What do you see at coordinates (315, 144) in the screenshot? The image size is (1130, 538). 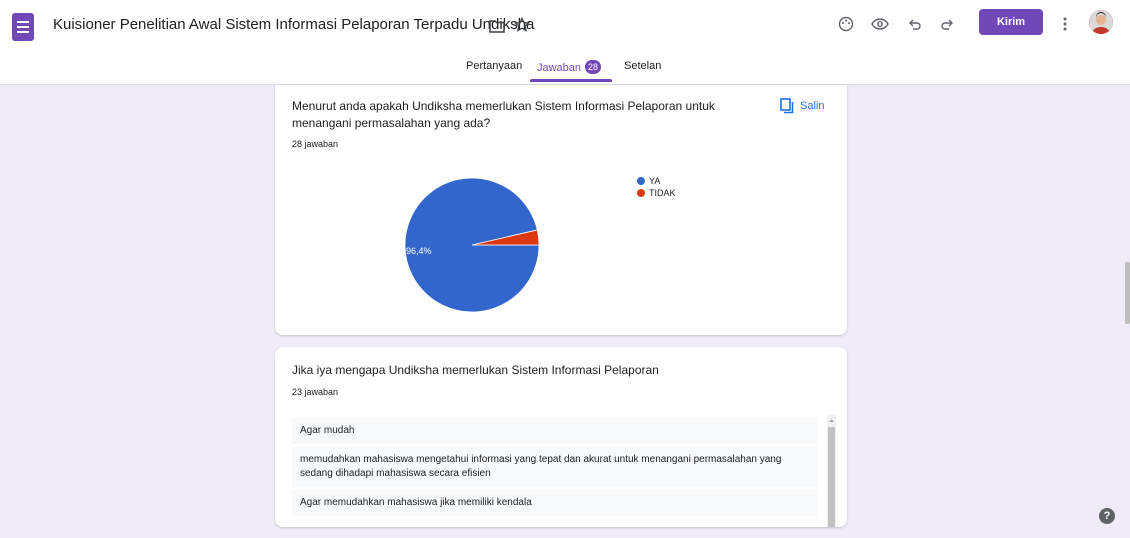 I see `response-count: 28 jawaban` at bounding box center [315, 144].